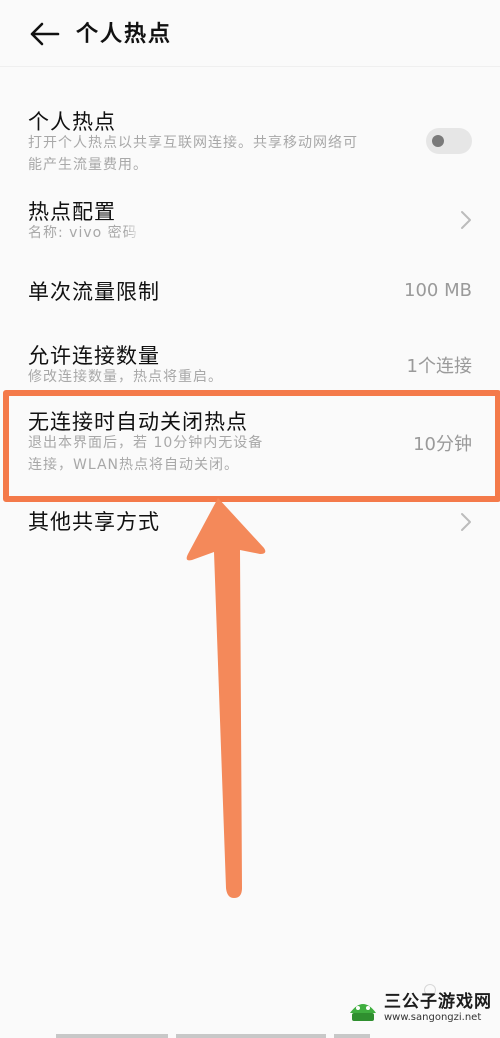 This screenshot has height=1038, width=500. What do you see at coordinates (193, 143) in the screenshot?
I see `hotspot-toggle-subtitle-1: 打开个人热点以共享互联网连接。共享移动网络可` at bounding box center [193, 143].